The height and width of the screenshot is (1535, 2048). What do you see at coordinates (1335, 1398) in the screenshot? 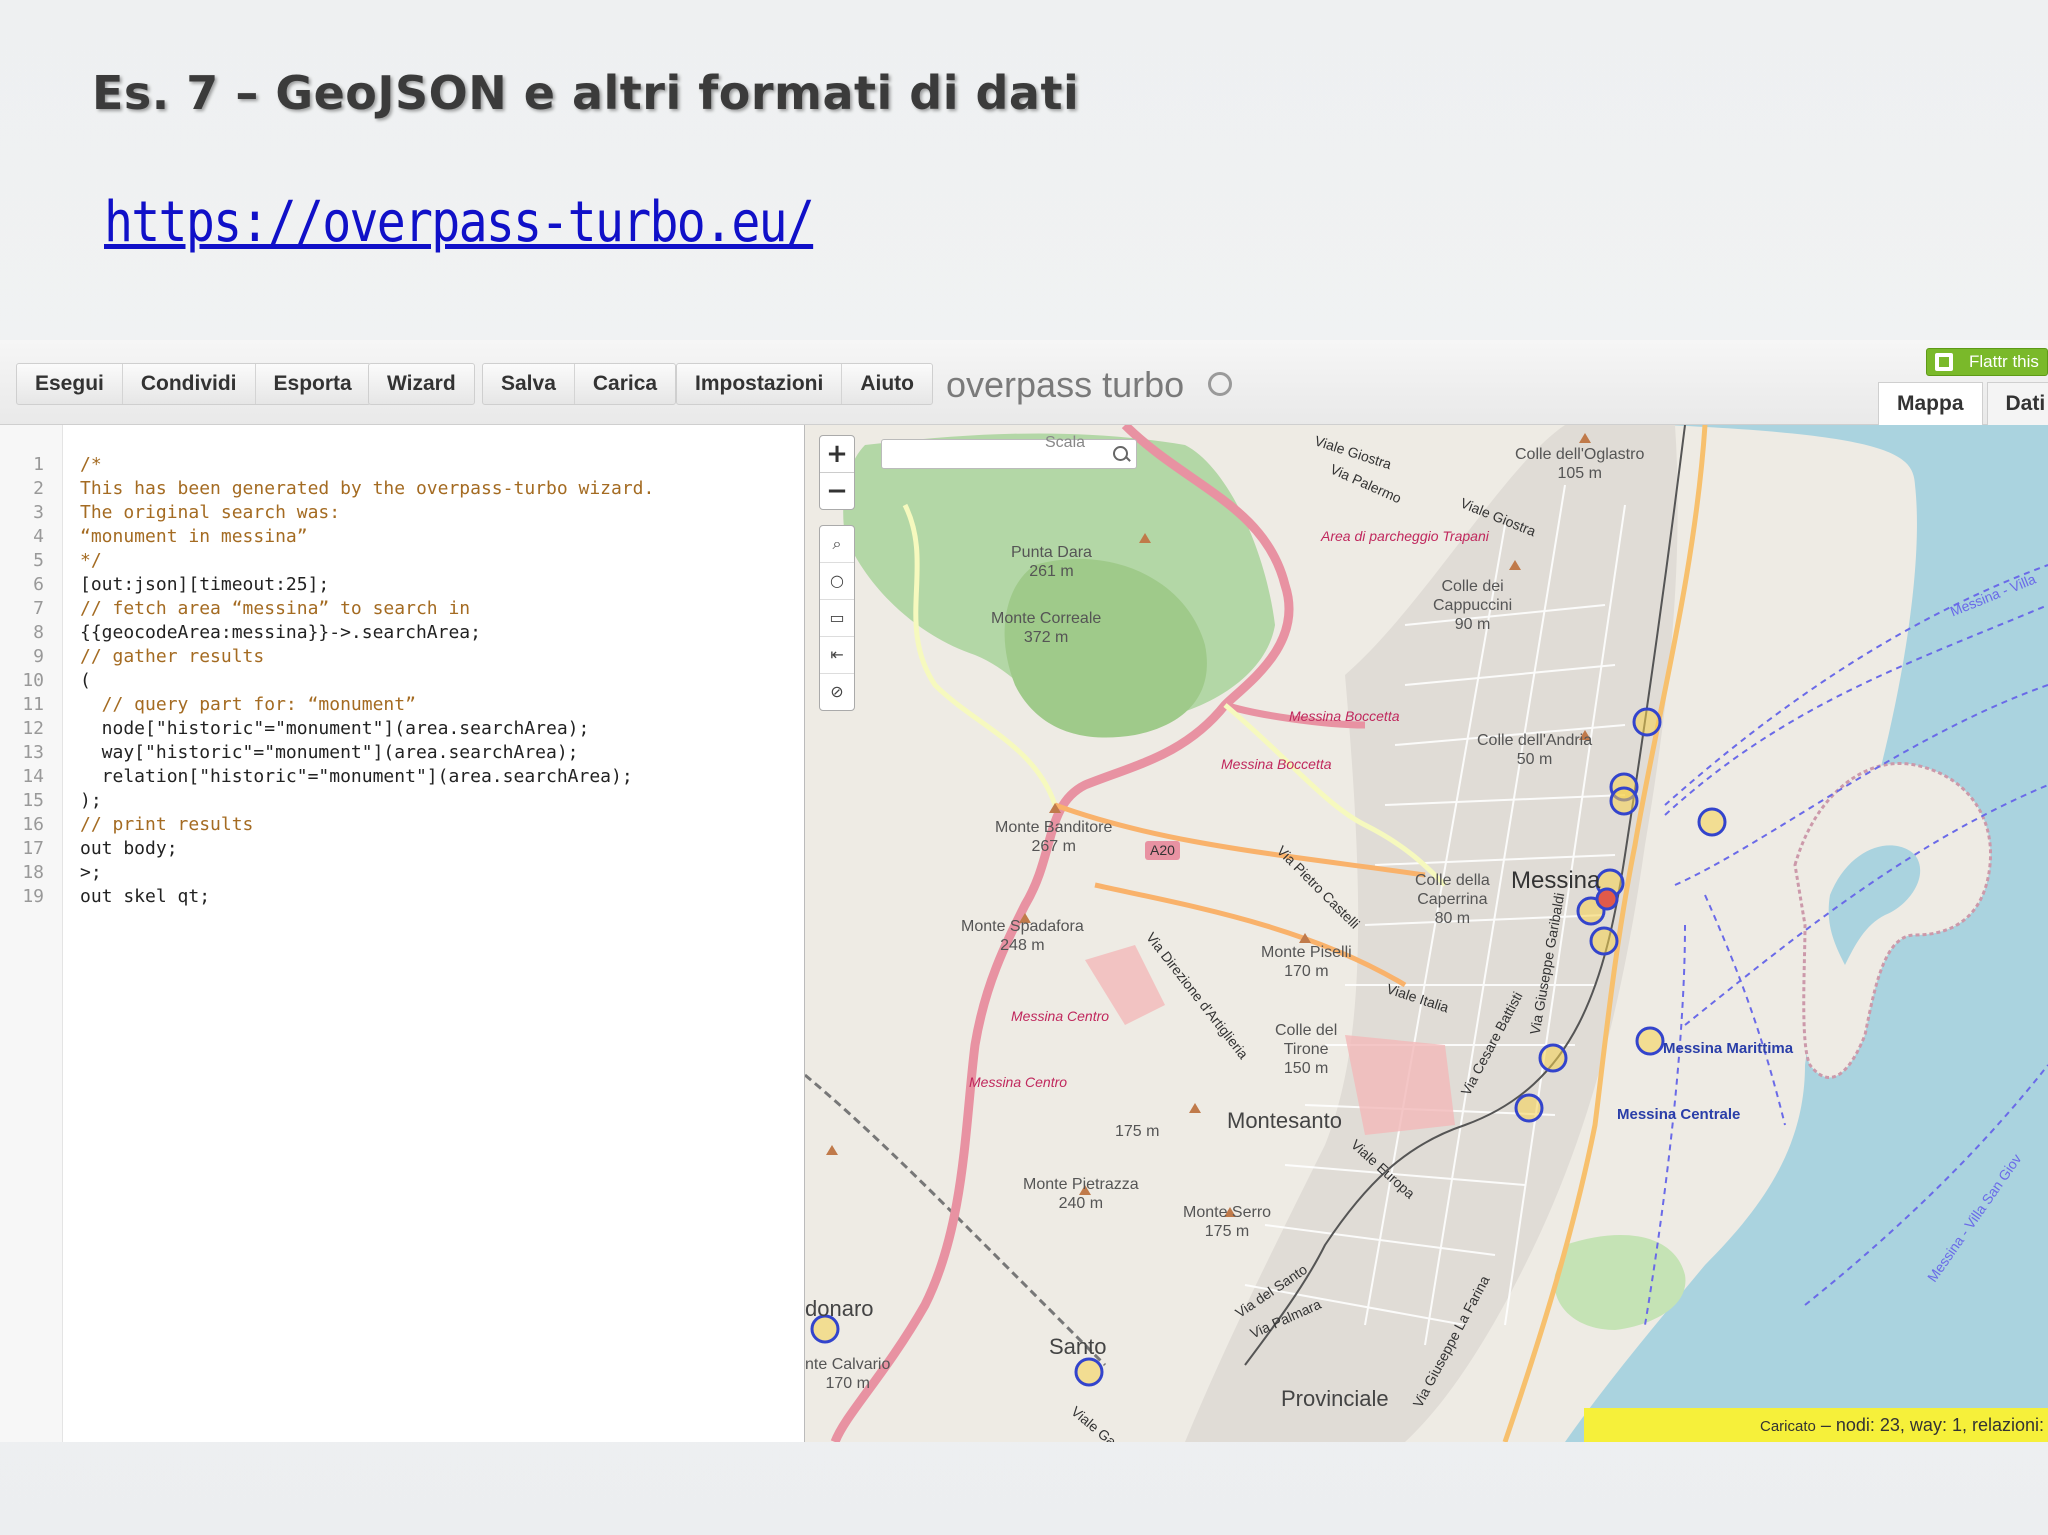
I see `map-label-provinciale: Provinciale` at bounding box center [1335, 1398].